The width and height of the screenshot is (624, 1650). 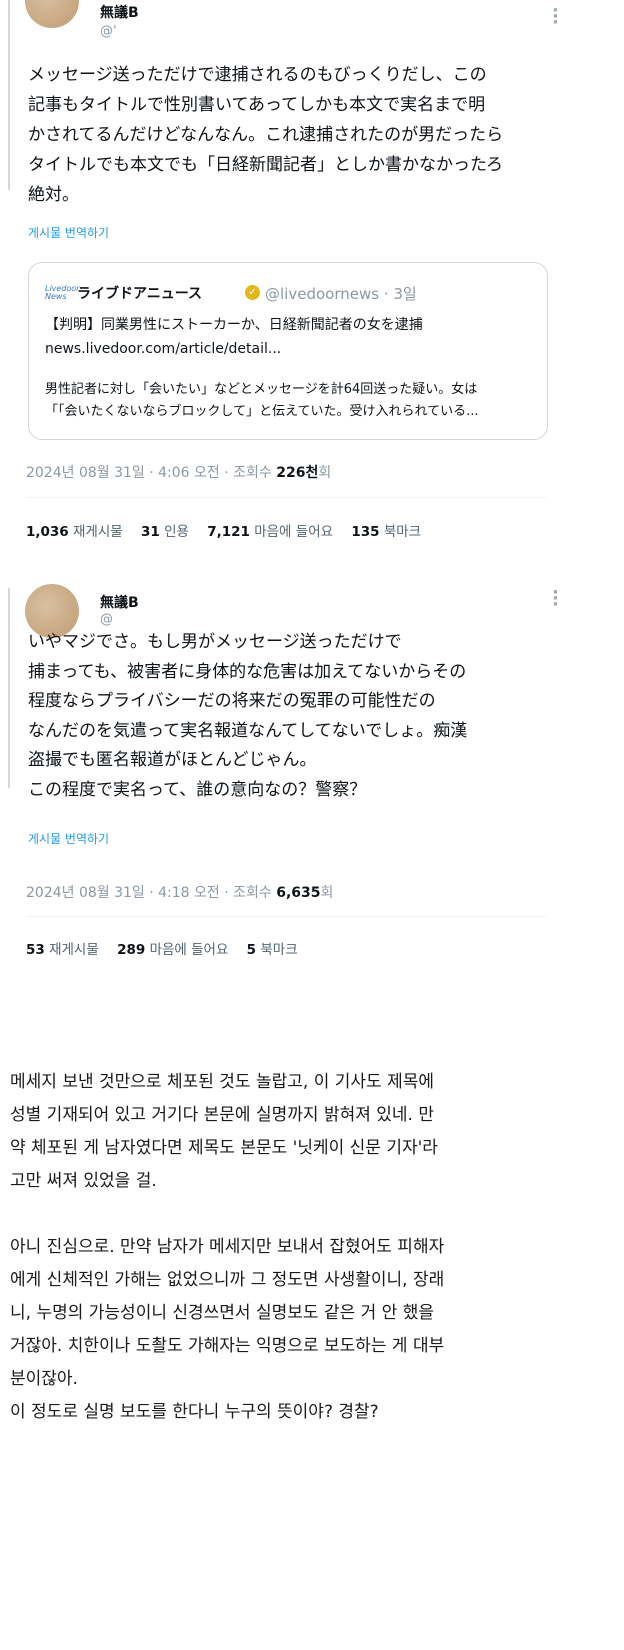 What do you see at coordinates (265, 165) in the screenshot?
I see `body-line: タイトルでも本文でも「日経新聞記者」としか書かなかったろ` at bounding box center [265, 165].